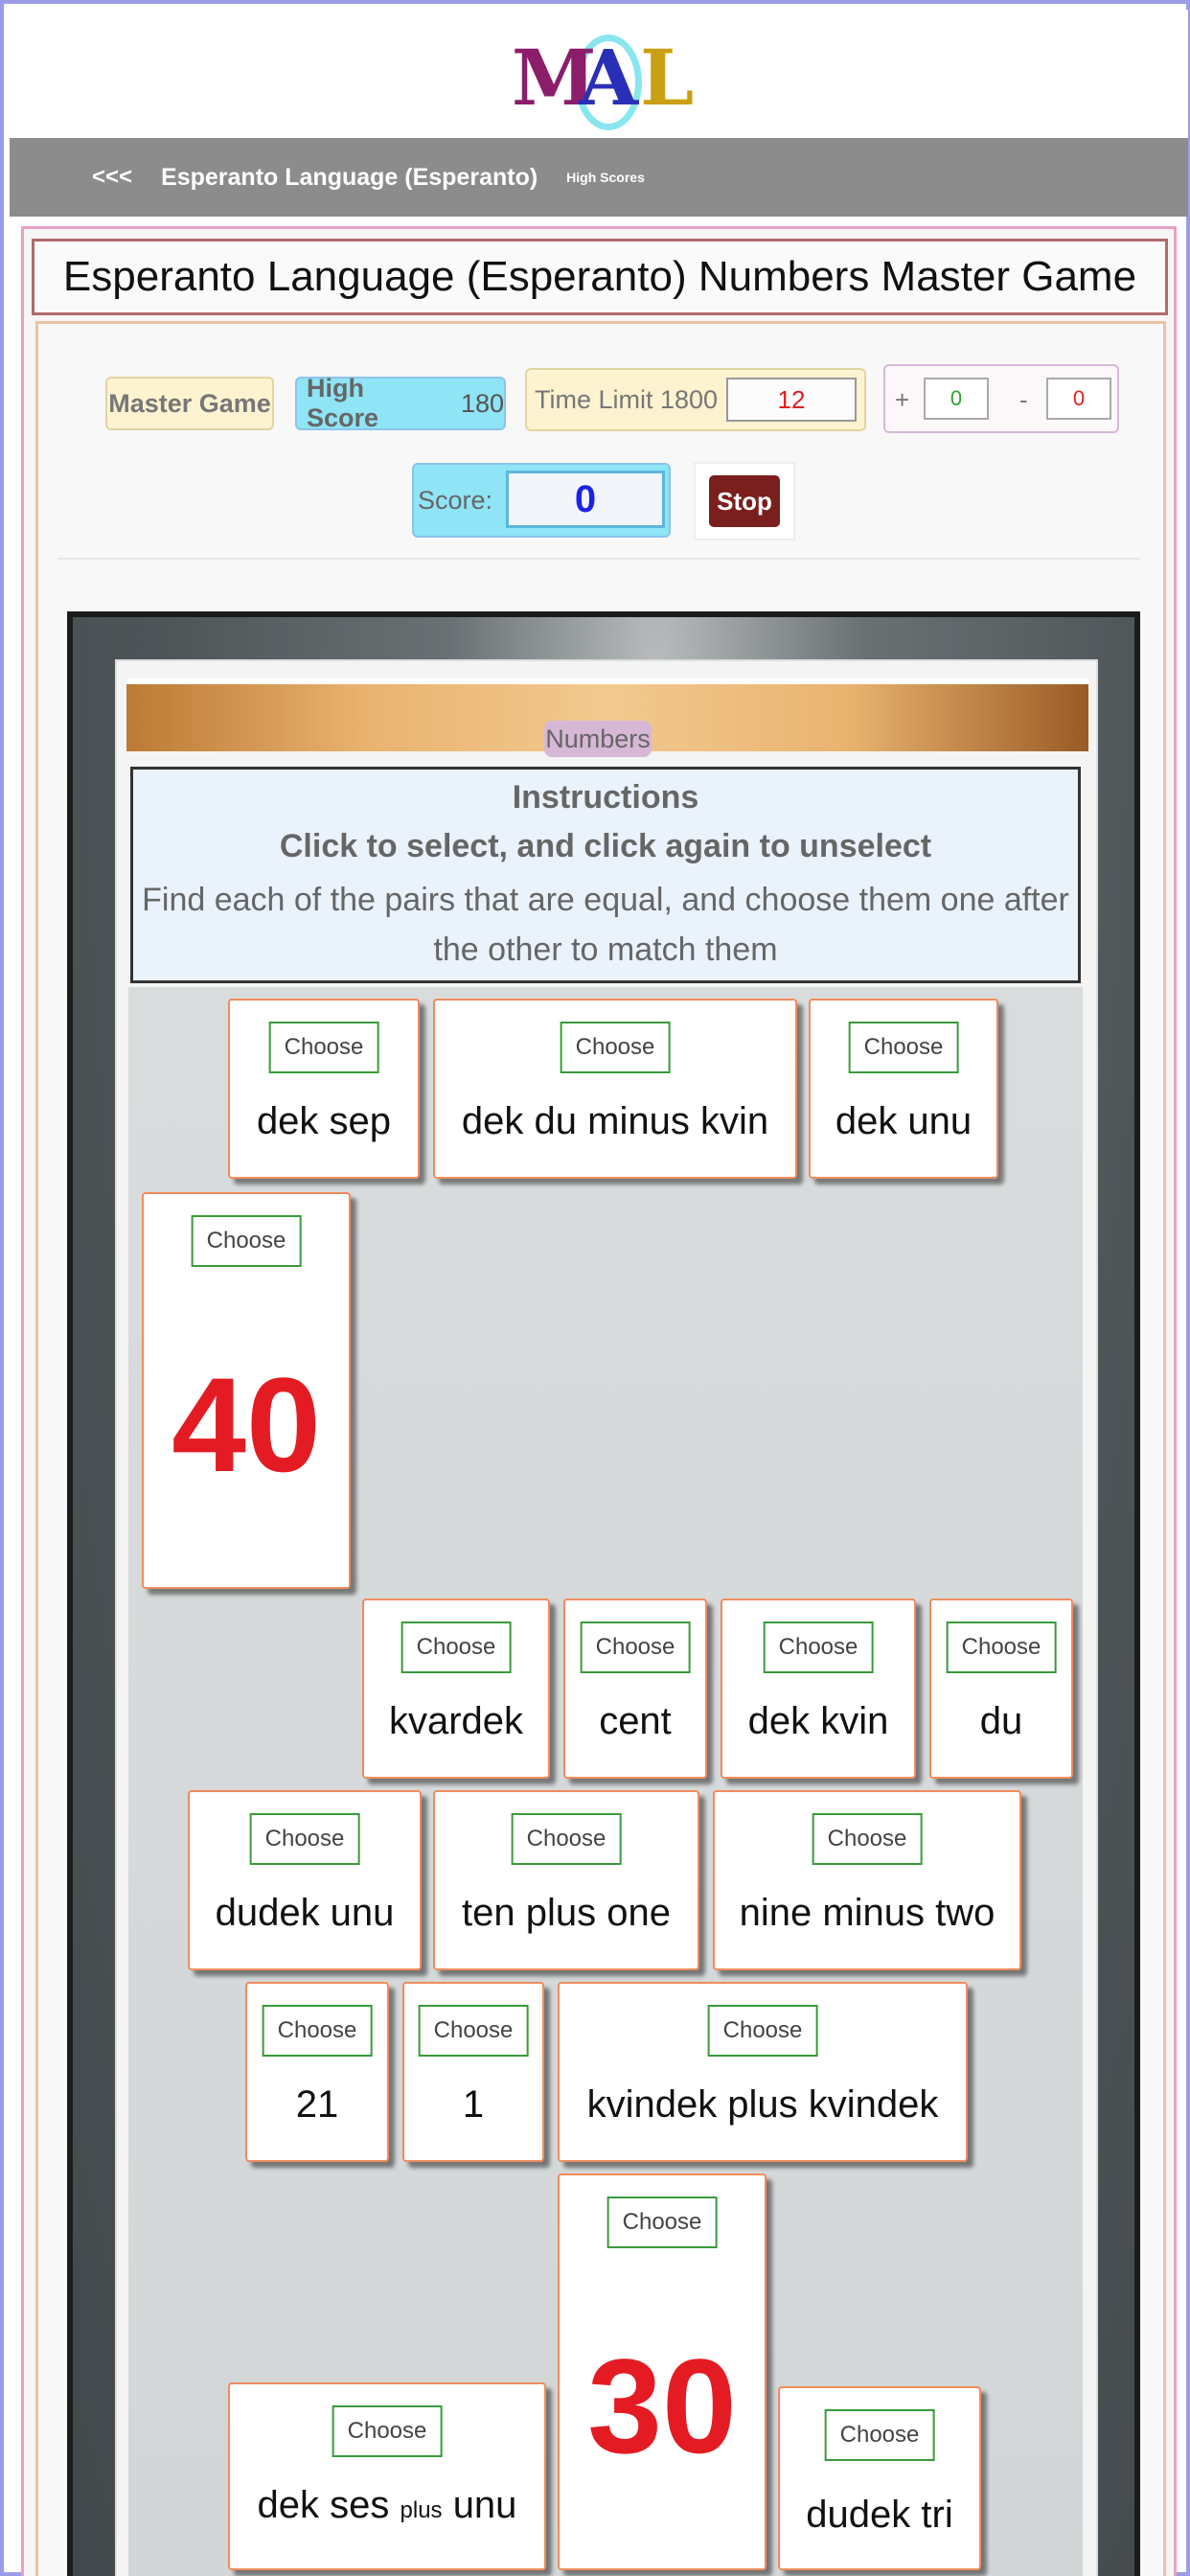 The width and height of the screenshot is (1190, 2576). Describe the element at coordinates (1001, 398) in the screenshot. I see `plus-minus-counter: + 0 - 0` at that location.